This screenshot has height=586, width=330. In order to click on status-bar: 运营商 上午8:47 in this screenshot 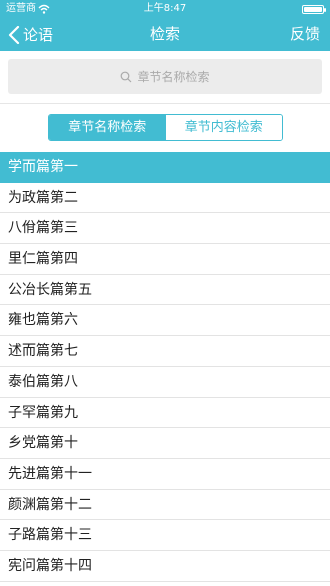, I will do `click(165, 9)`.